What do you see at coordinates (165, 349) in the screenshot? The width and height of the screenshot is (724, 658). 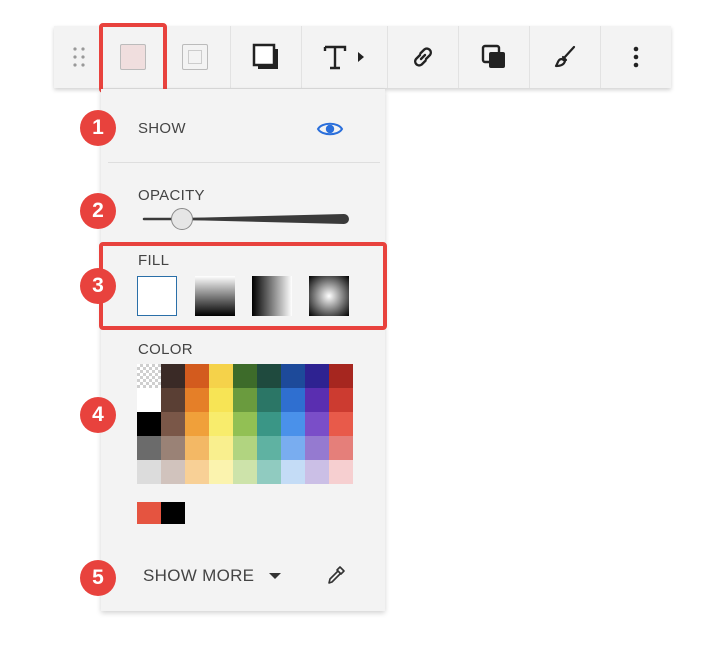 I see `color-label: COLOR` at bounding box center [165, 349].